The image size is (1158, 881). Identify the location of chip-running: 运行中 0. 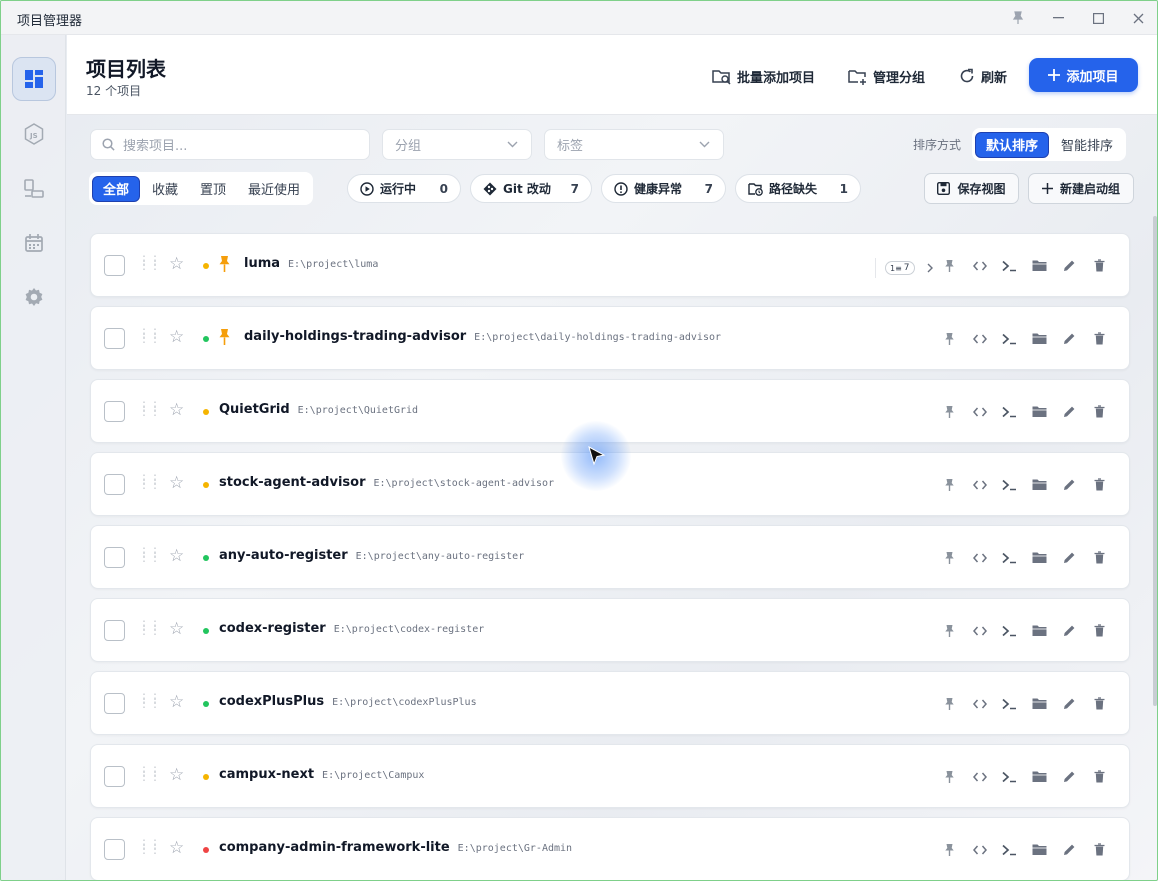
(404, 188).